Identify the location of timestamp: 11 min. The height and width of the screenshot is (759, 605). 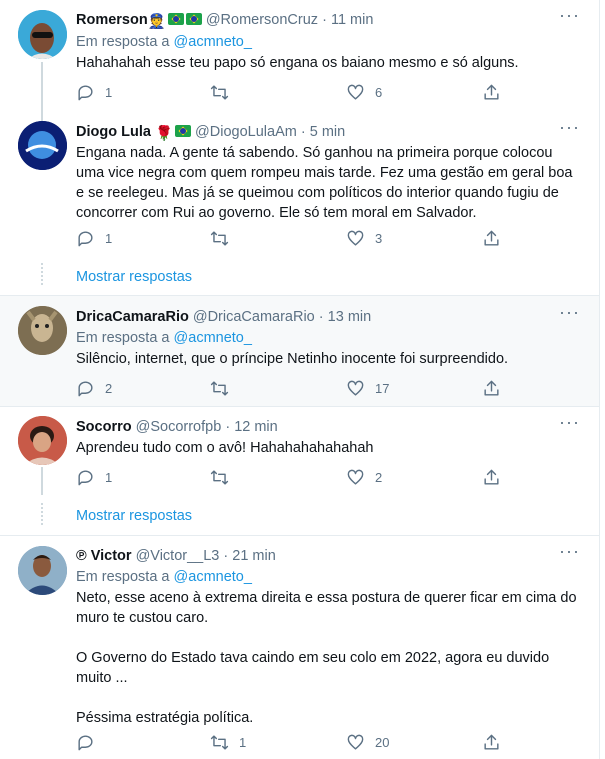
(352, 20).